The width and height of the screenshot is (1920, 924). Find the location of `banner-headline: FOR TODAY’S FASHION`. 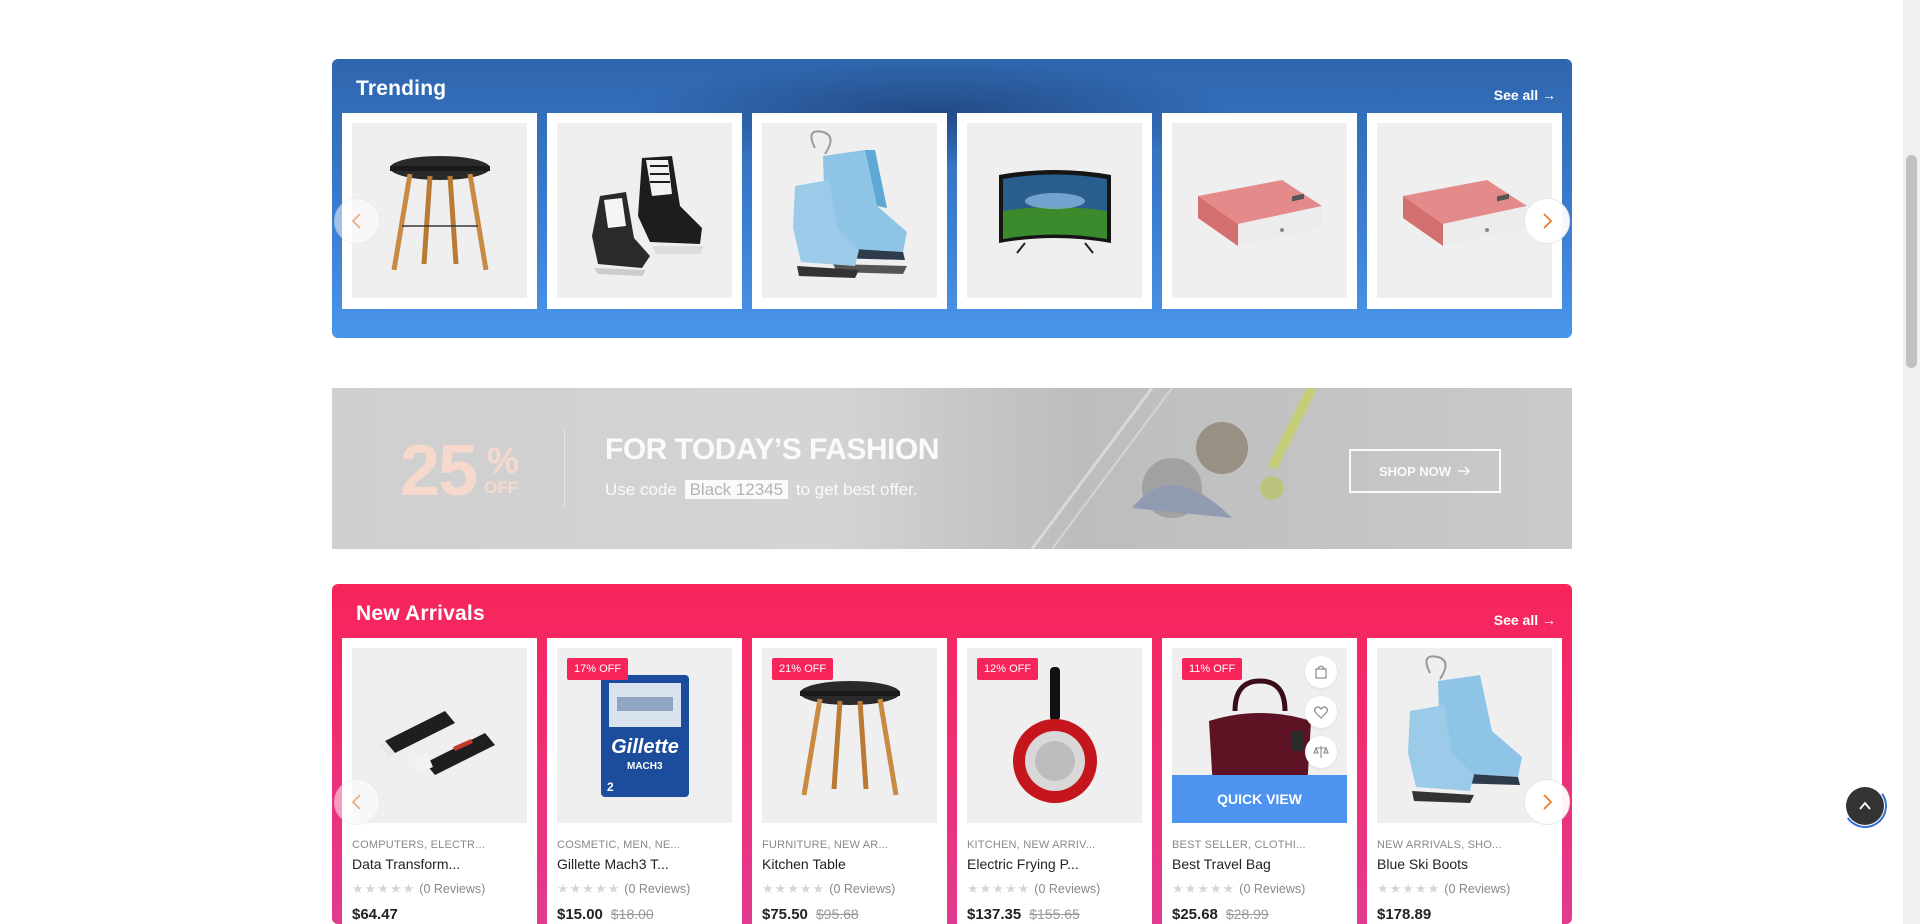

banner-headline: FOR TODAY’S FASHION is located at coordinates (772, 449).